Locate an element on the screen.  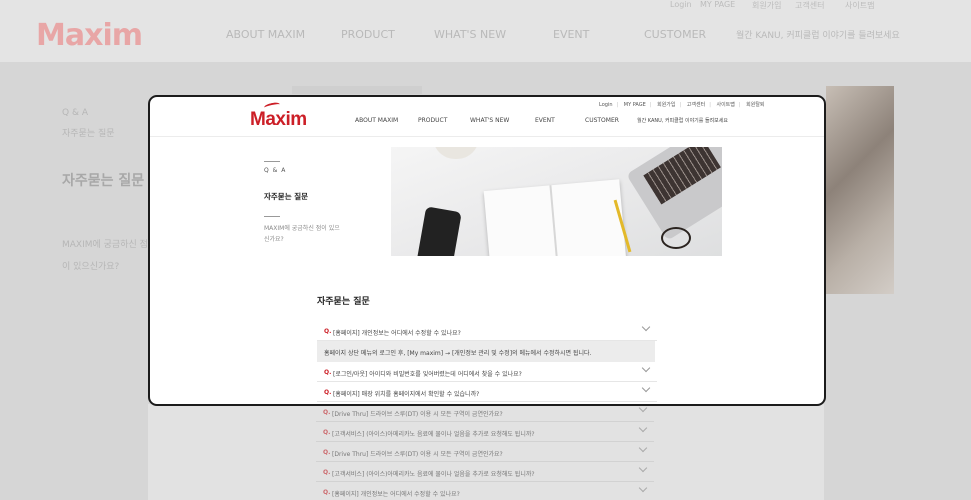
customer-center-link: 고객센터 is located at coordinates (696, 105).